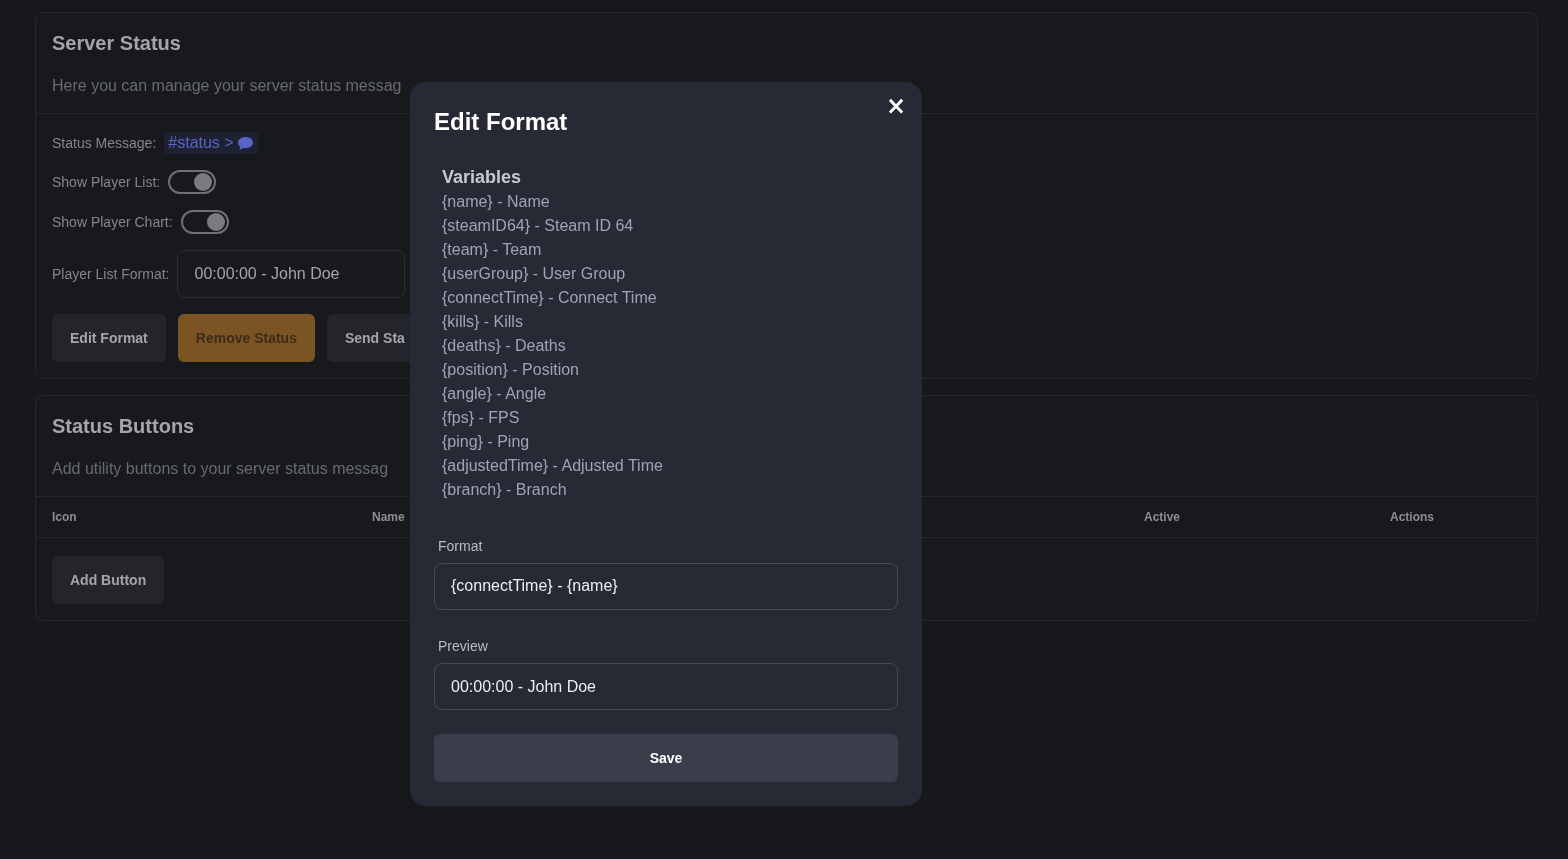  What do you see at coordinates (64, 517) in the screenshot?
I see `column-header: Icon` at bounding box center [64, 517].